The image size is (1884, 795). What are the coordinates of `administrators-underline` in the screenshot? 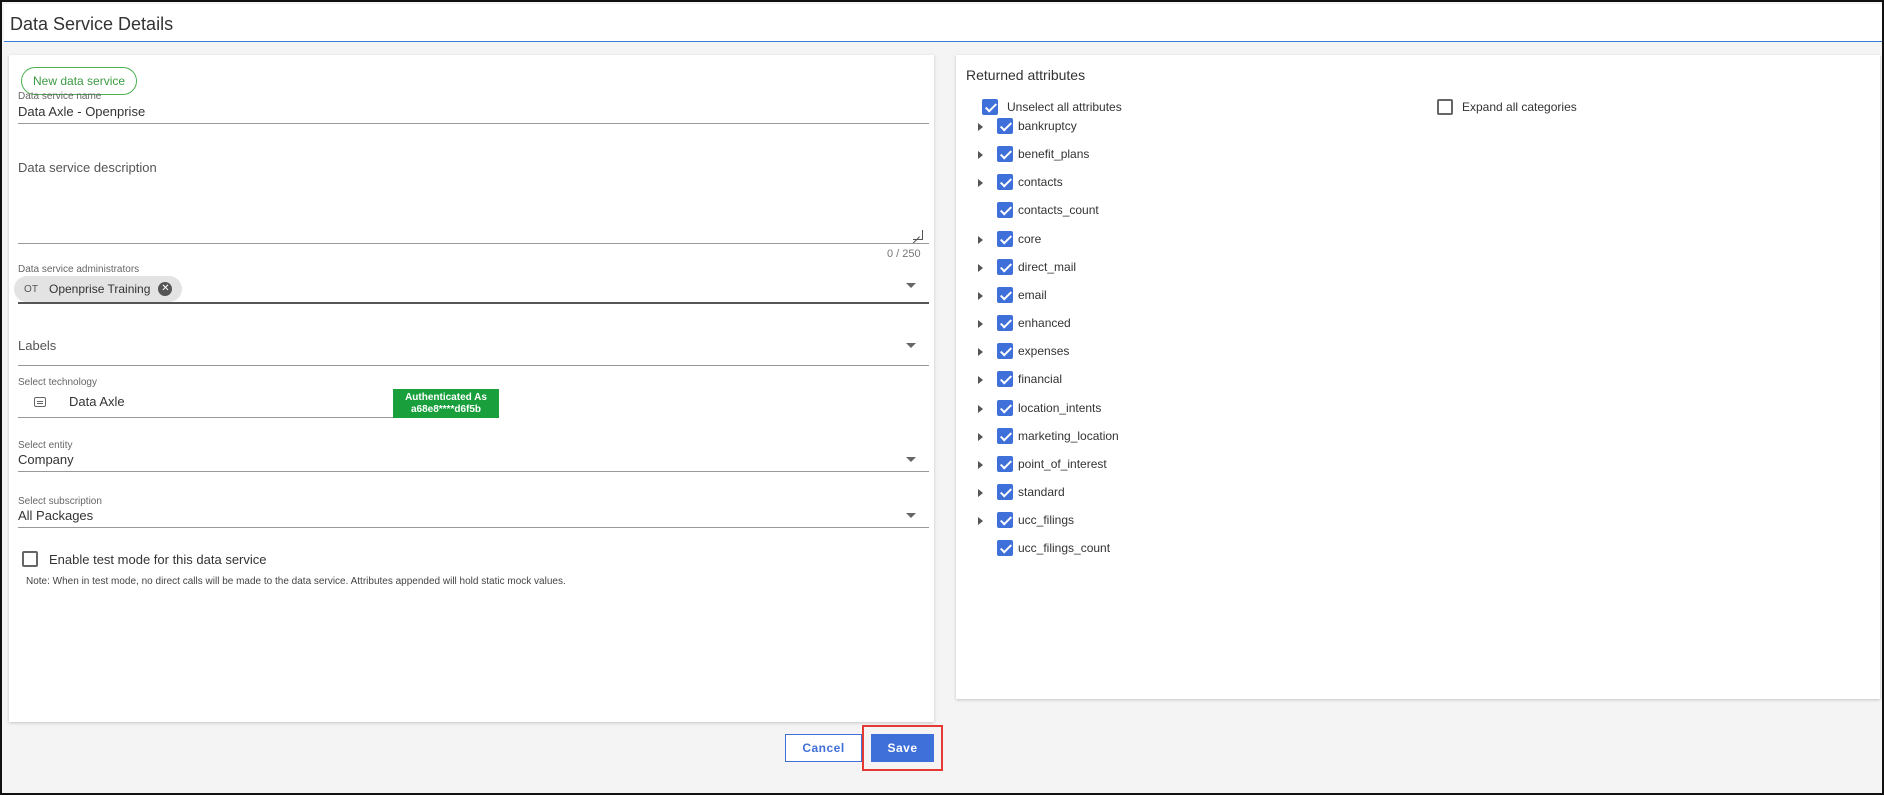 It's located at (473, 303).